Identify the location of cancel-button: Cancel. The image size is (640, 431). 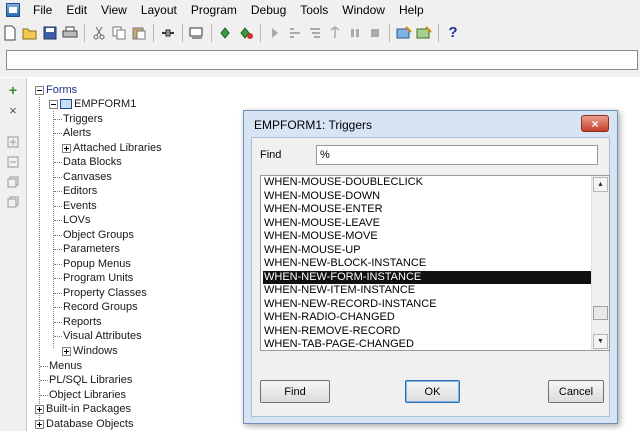
(576, 391).